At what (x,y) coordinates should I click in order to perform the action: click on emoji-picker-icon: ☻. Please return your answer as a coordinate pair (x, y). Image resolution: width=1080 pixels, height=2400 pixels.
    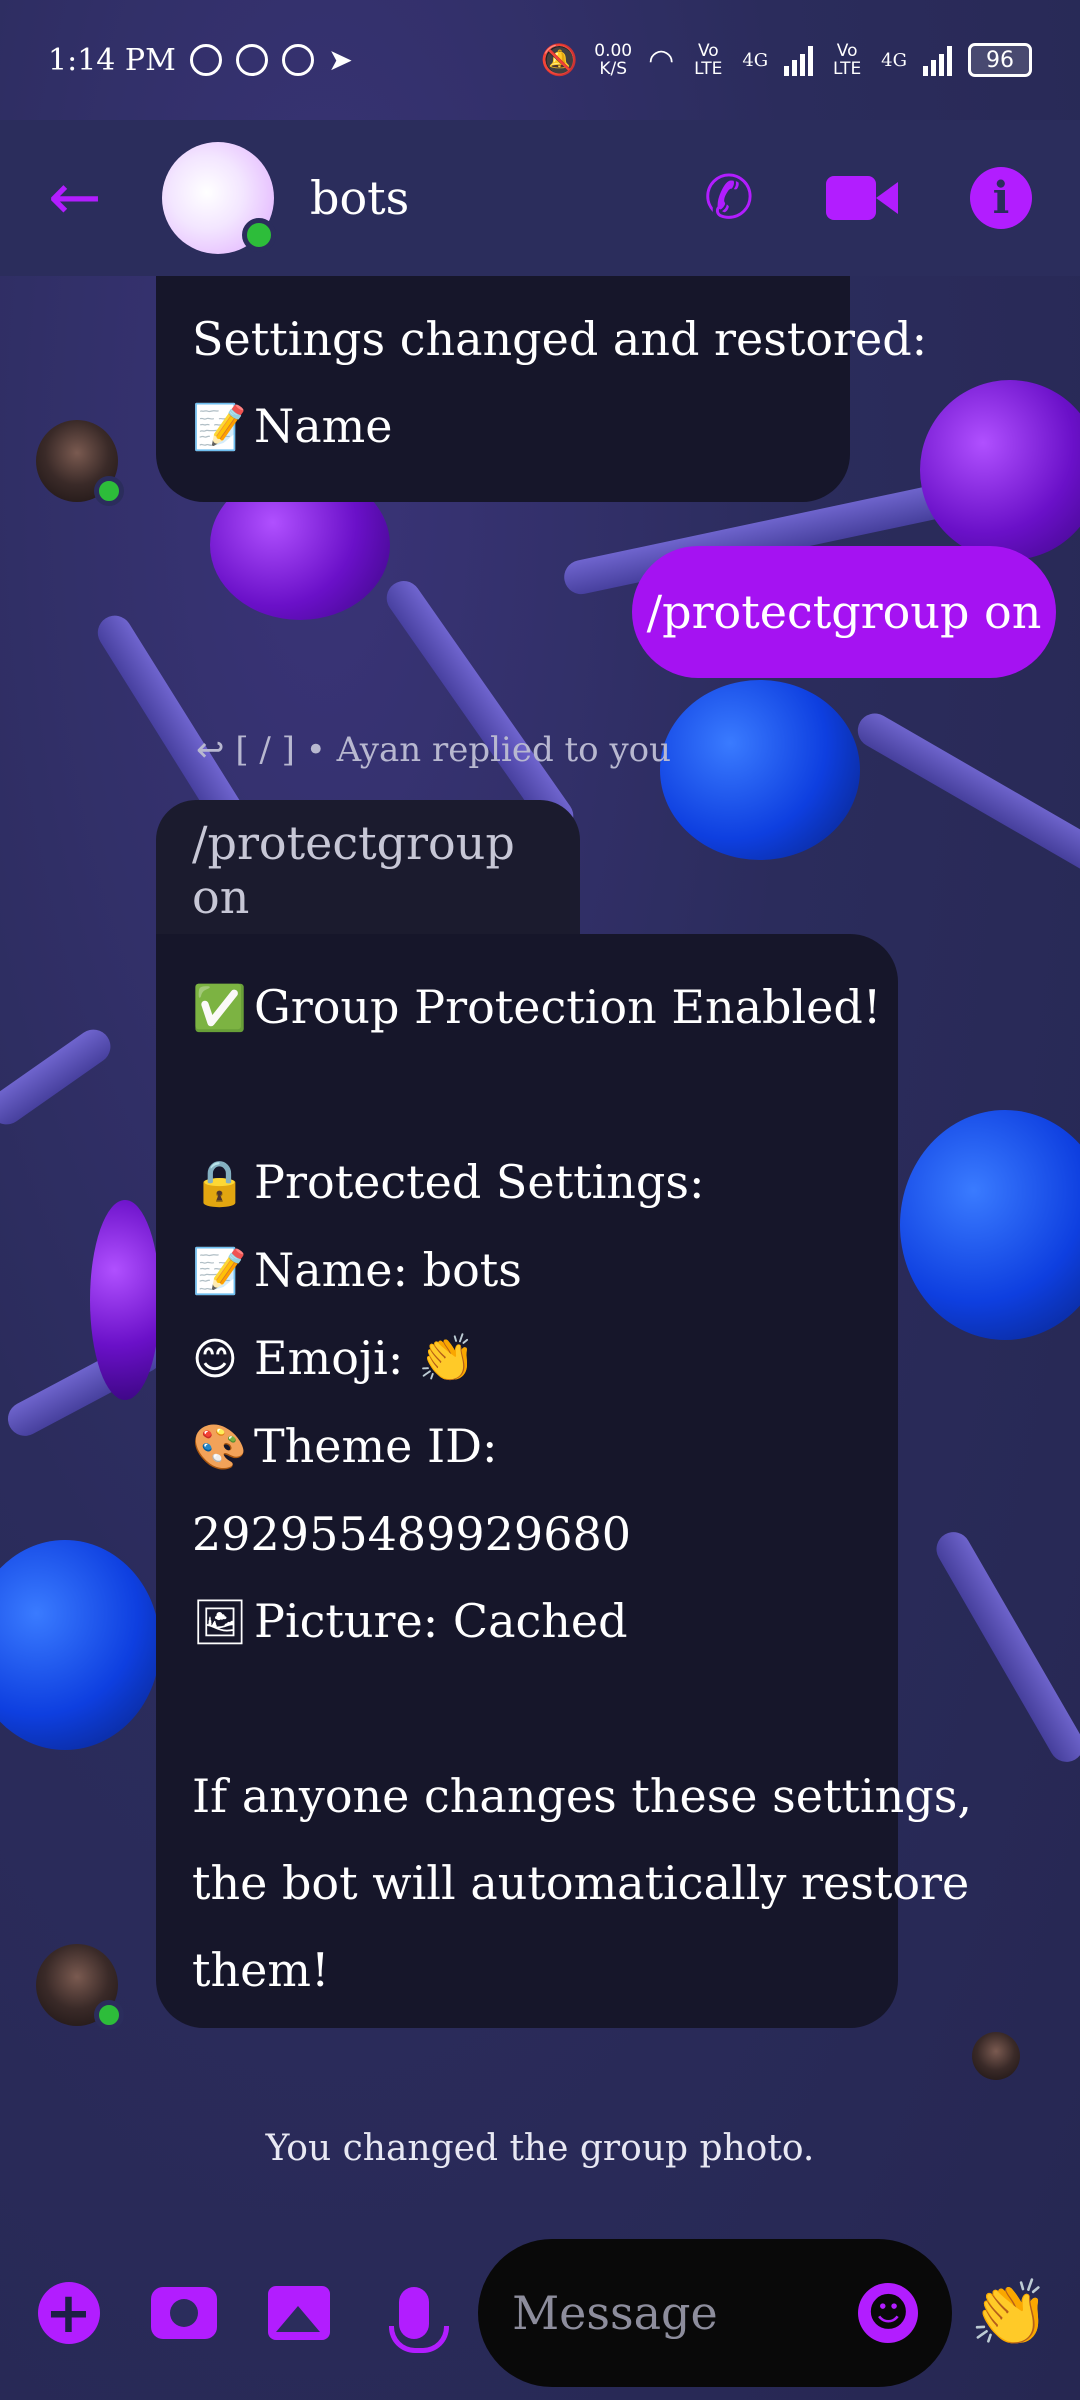
    Looking at the image, I should click on (888, 2313).